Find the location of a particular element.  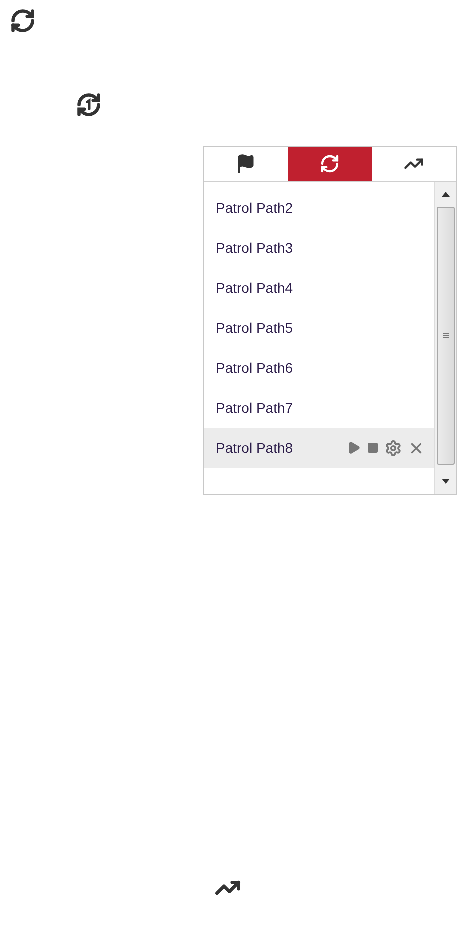

stop-icon is located at coordinates (373, 448).